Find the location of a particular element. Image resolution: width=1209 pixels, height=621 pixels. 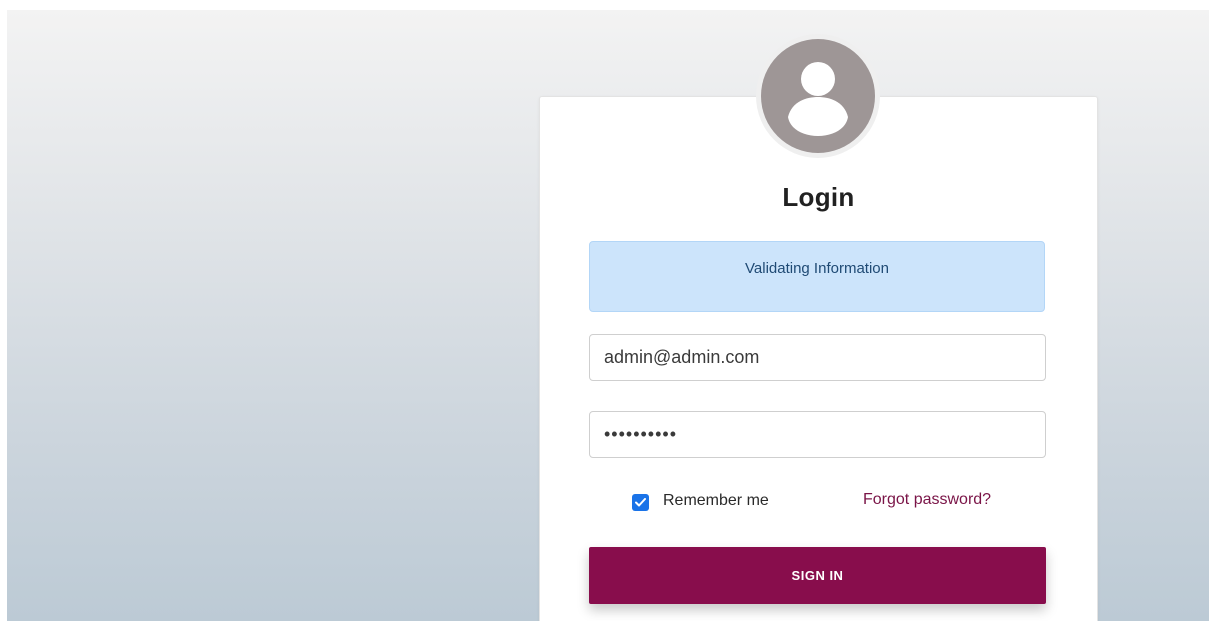

remember-me-checkbox is located at coordinates (640, 502).